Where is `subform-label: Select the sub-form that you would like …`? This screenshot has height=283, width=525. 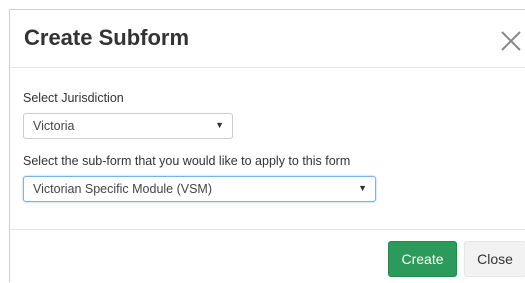
subform-label: Select the sub-form that you would like … is located at coordinates (187, 161).